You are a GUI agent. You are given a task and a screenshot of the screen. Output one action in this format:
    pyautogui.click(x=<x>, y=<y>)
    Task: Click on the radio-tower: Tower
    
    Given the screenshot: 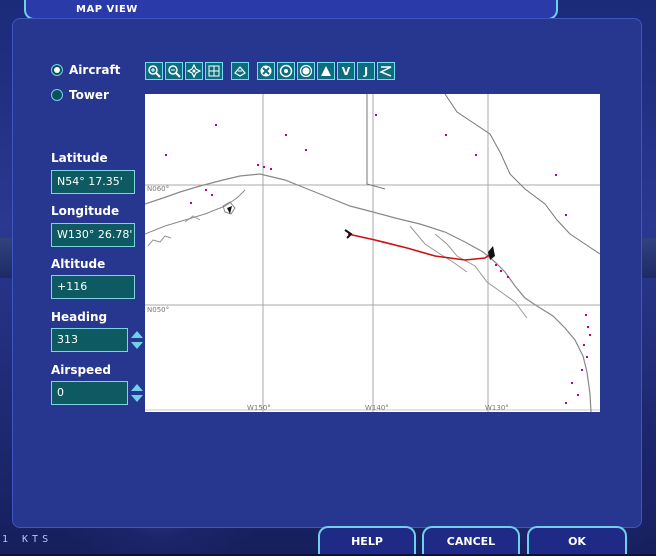 What is the action you would take?
    pyautogui.click(x=80, y=95)
    